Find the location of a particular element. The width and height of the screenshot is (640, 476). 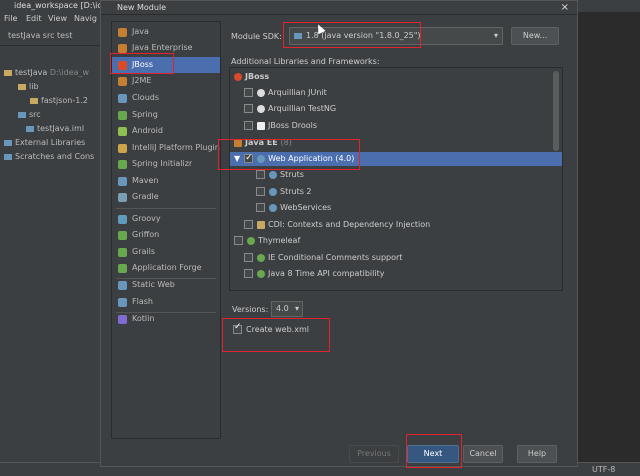

ide-breadcrumb-bar: testJava src test is located at coordinates (50, 36).